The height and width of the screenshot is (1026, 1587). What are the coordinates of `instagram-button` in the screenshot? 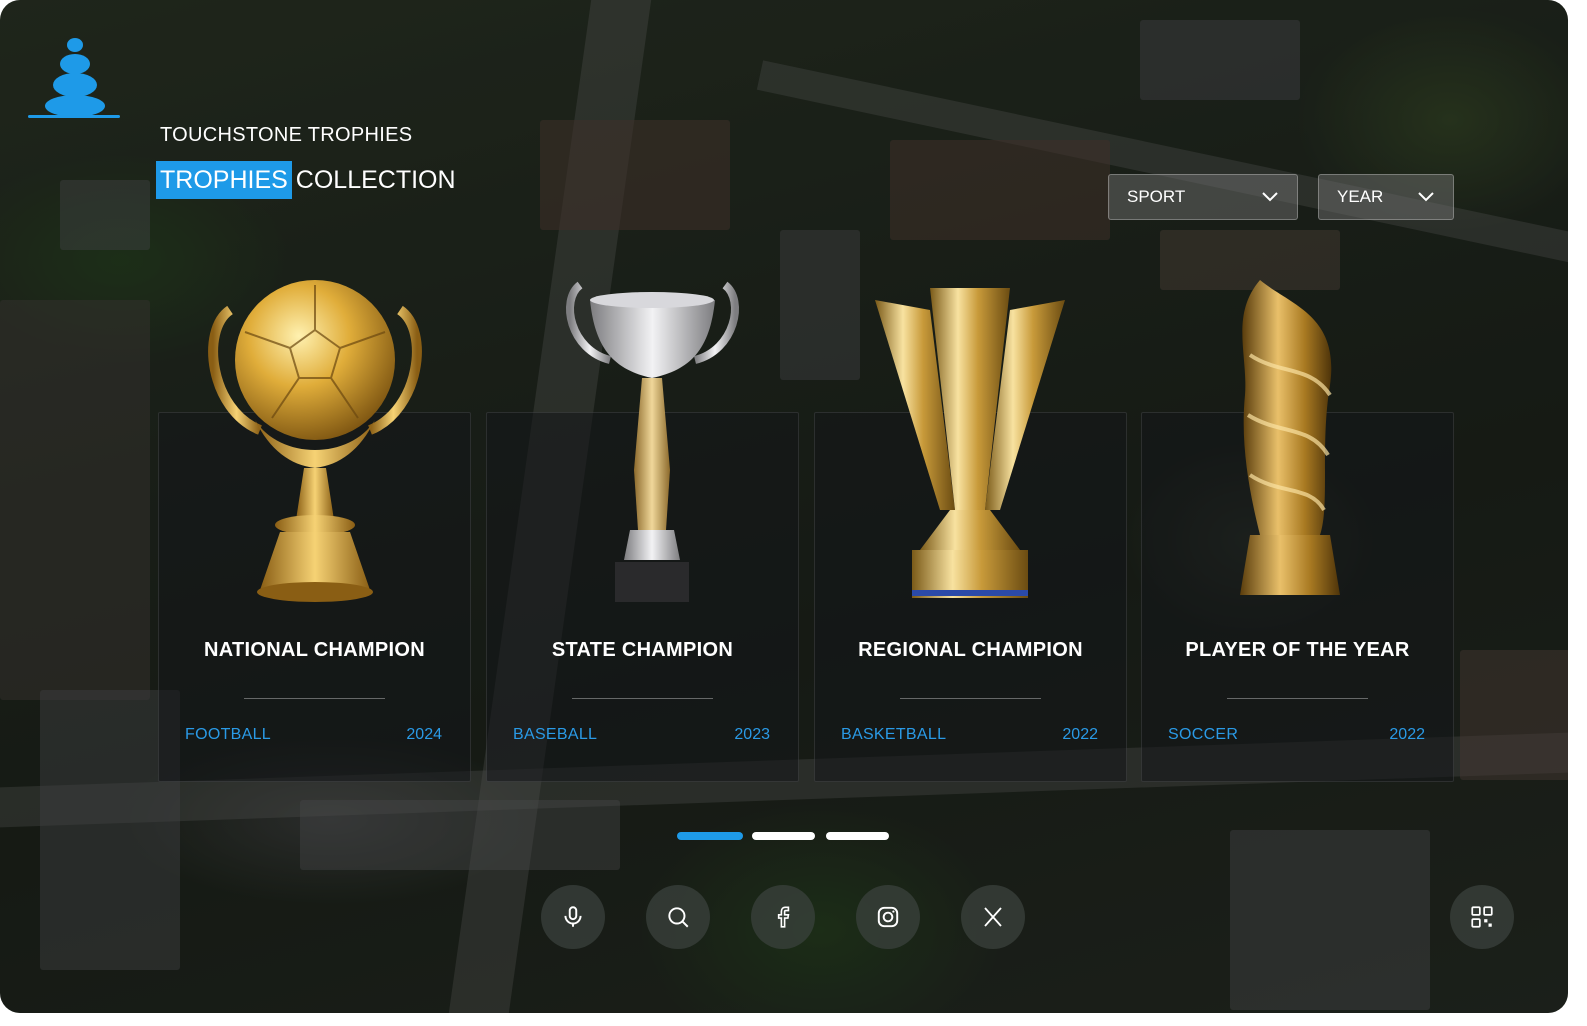 It's located at (888, 917).